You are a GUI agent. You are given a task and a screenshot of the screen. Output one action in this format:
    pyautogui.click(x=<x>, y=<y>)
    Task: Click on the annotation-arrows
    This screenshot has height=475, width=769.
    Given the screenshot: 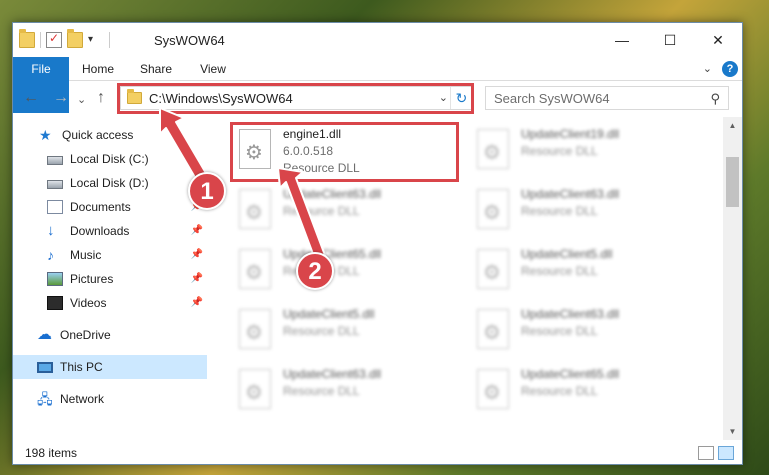 What is the action you would take?
    pyautogui.click(x=243, y=185)
    